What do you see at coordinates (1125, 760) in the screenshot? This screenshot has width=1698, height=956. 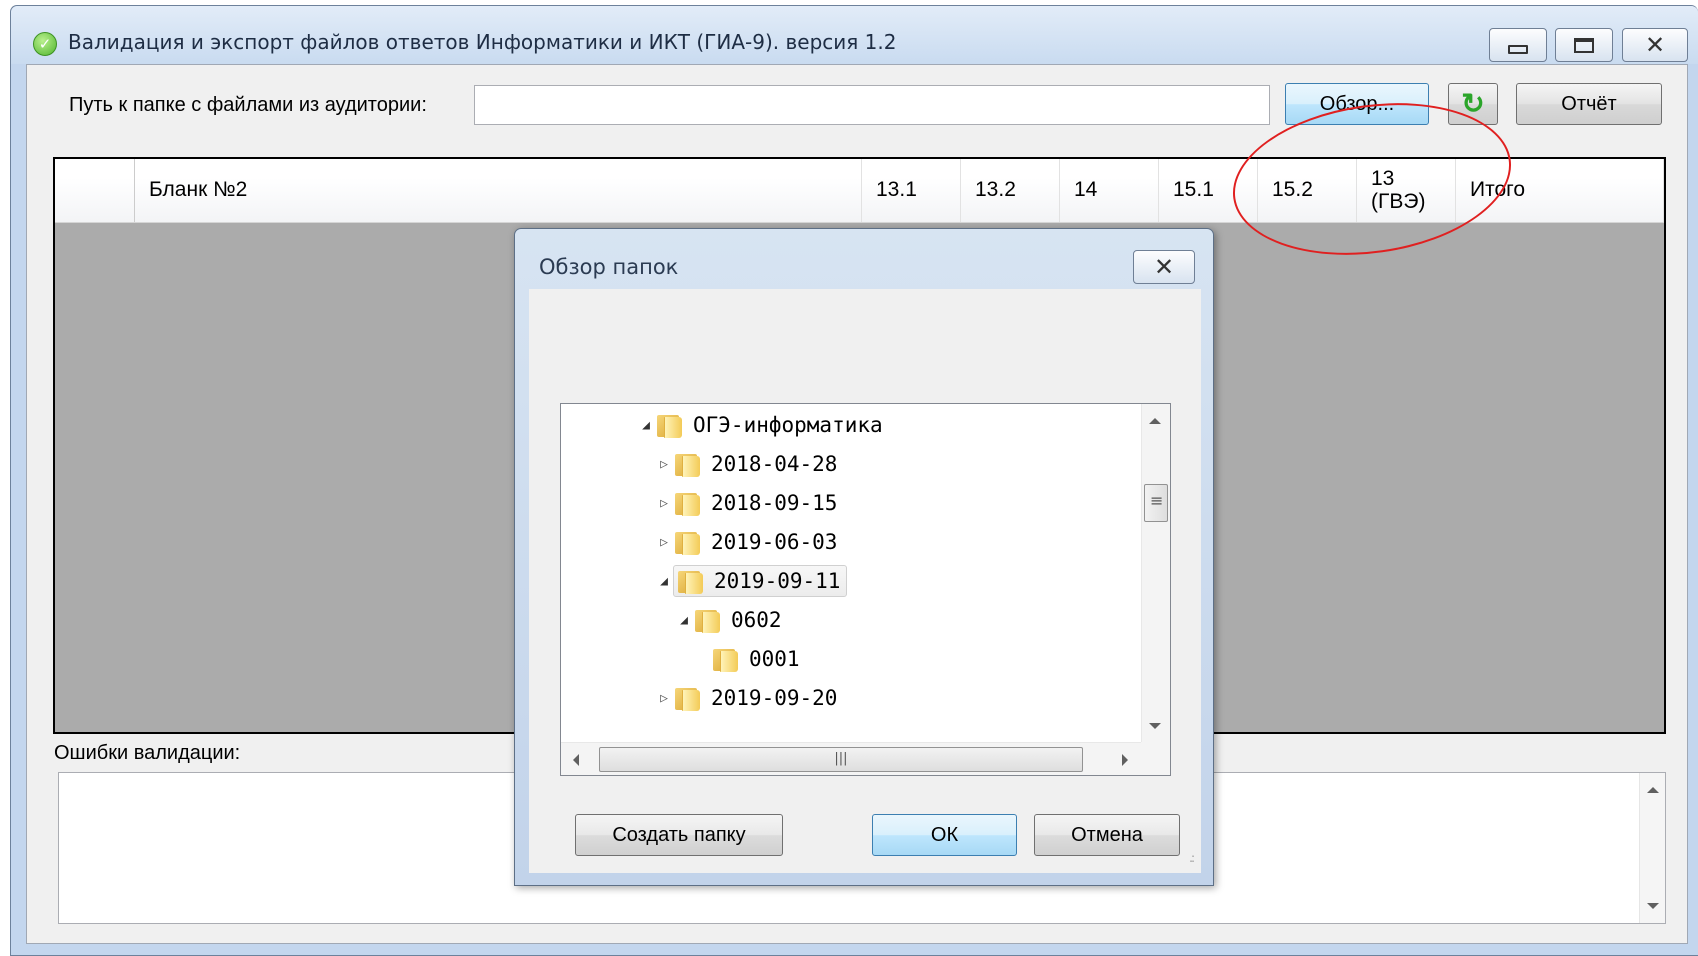 I see `scroll-right-icon` at bounding box center [1125, 760].